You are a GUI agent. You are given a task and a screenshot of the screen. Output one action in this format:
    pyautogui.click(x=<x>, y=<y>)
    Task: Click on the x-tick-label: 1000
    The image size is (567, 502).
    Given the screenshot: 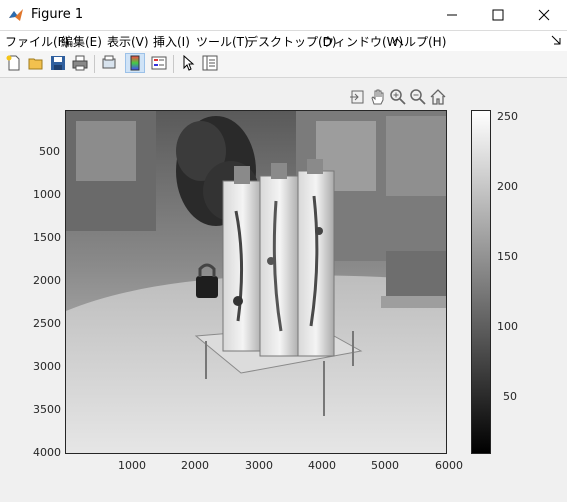 What is the action you would take?
    pyautogui.click(x=132, y=465)
    